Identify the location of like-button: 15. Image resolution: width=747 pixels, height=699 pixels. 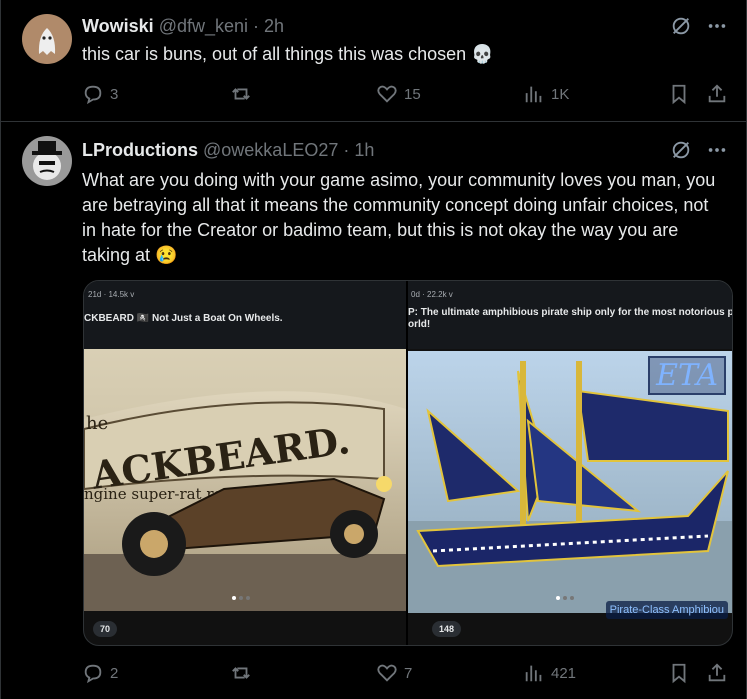
(398, 94).